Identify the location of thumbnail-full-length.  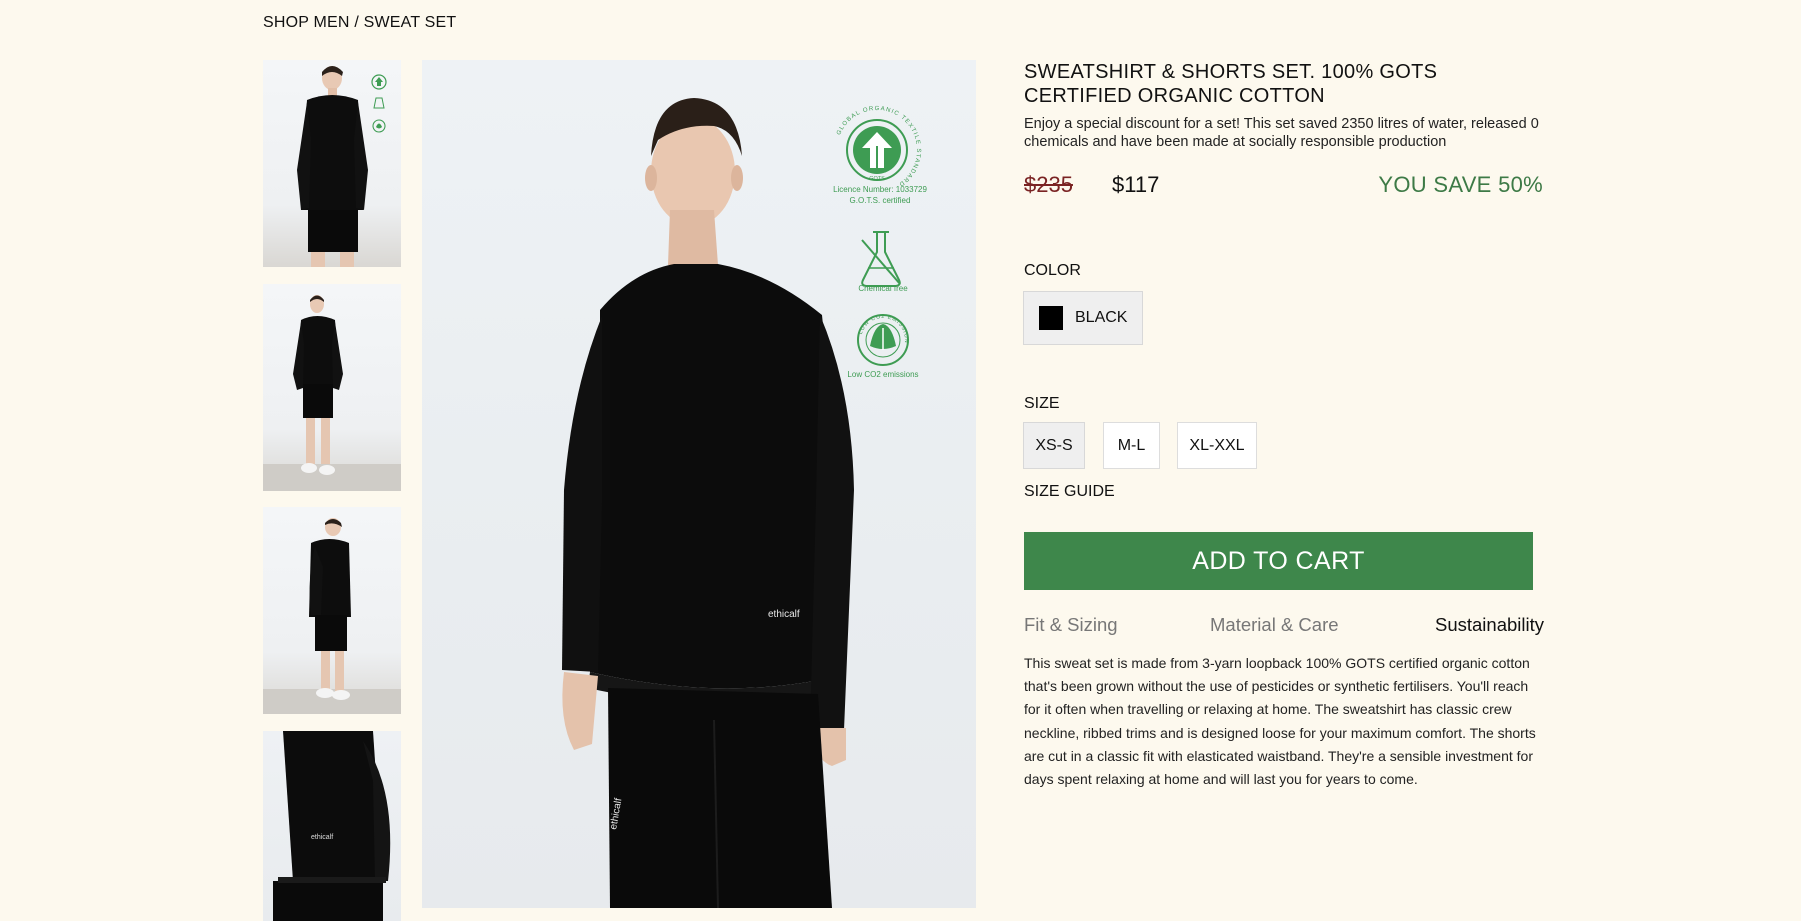
(332, 387).